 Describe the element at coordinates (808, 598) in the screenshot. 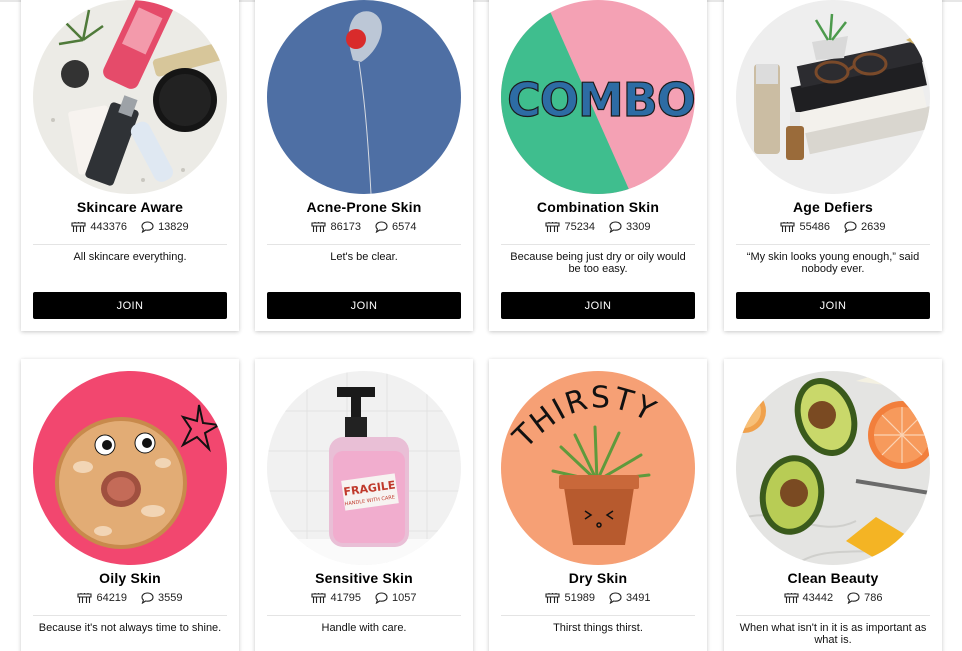

I see `member-count: 43442` at that location.